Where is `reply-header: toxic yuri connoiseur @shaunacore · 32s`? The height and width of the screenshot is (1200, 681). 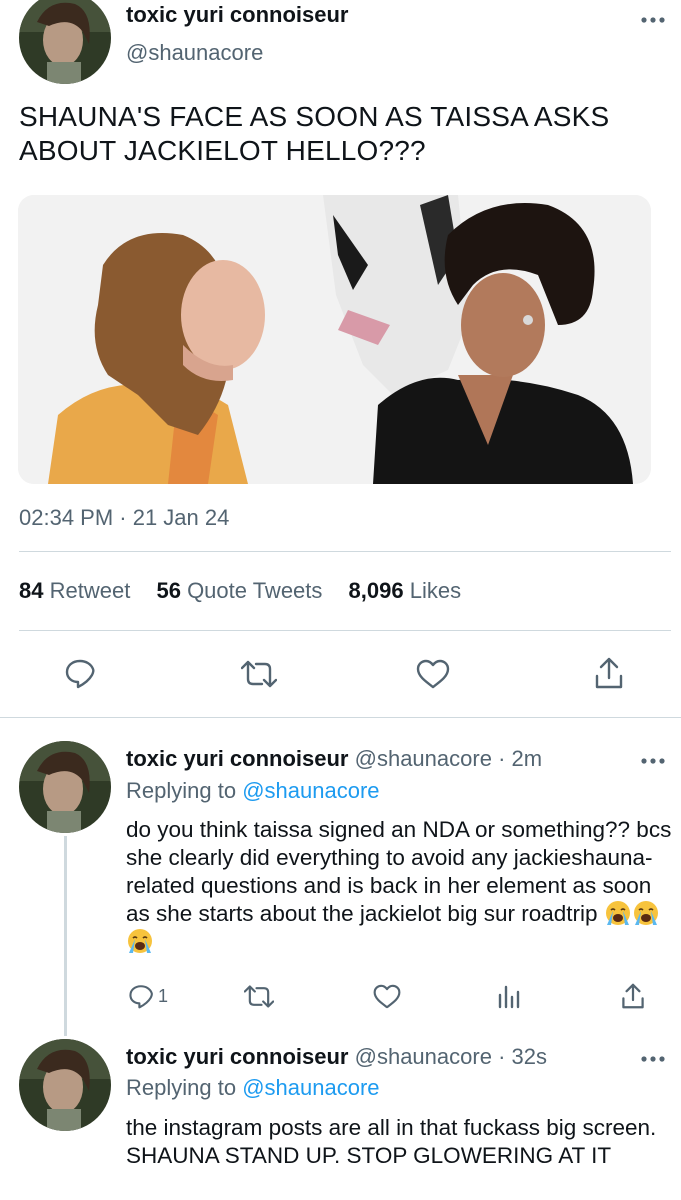 reply-header: toxic yuri connoiseur @shaunacore · 32s is located at coordinates (336, 1057).